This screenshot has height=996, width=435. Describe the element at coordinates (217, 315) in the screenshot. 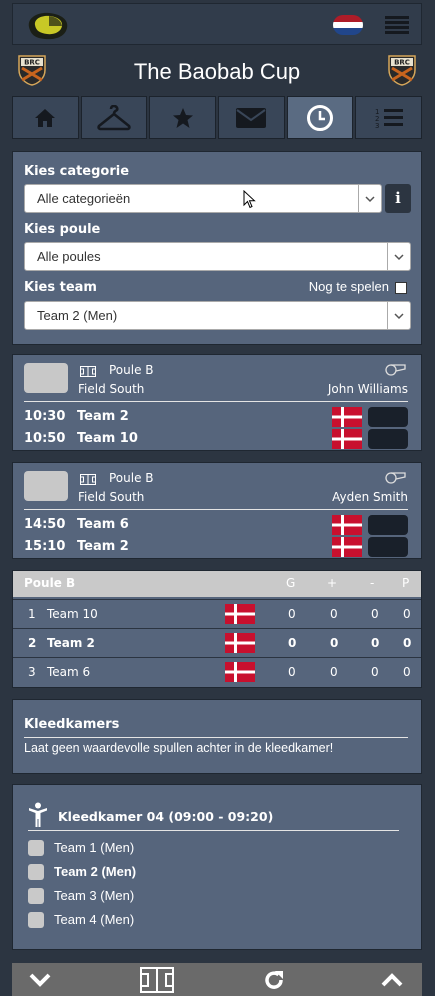

I see `team-select: Team 2 (Men)` at that location.